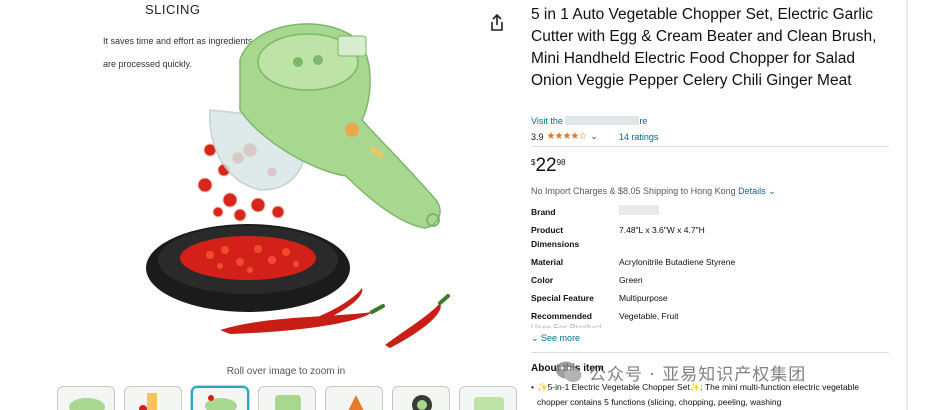 The width and height of the screenshot is (936, 410). I want to click on spec-key: Product Dimensions, so click(555, 237).